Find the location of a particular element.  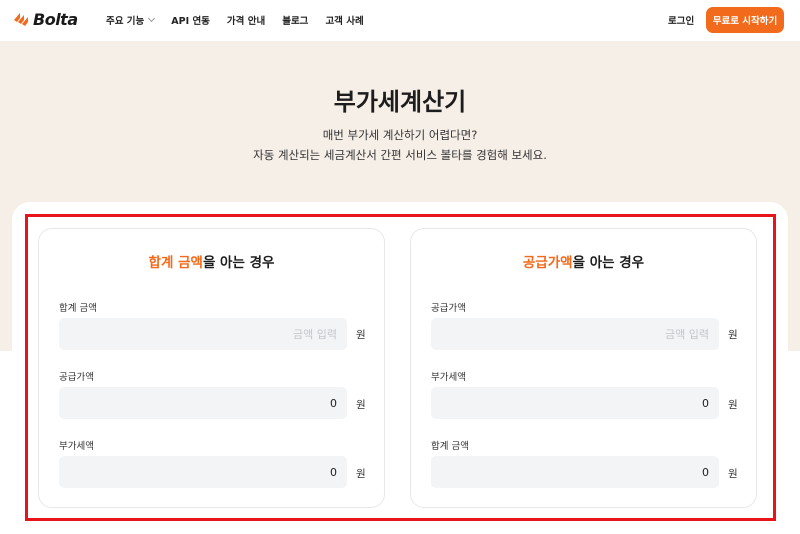

hero-description-line2: 자동 계산되는 세금계산서 간편 서비스 볼타를 경험해 보세요. is located at coordinates (400, 155).